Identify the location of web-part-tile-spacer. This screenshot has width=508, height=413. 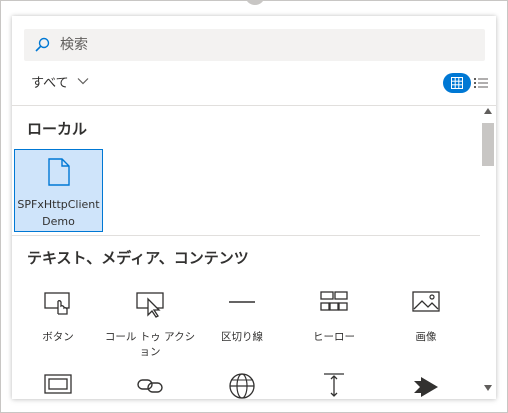
(334, 381).